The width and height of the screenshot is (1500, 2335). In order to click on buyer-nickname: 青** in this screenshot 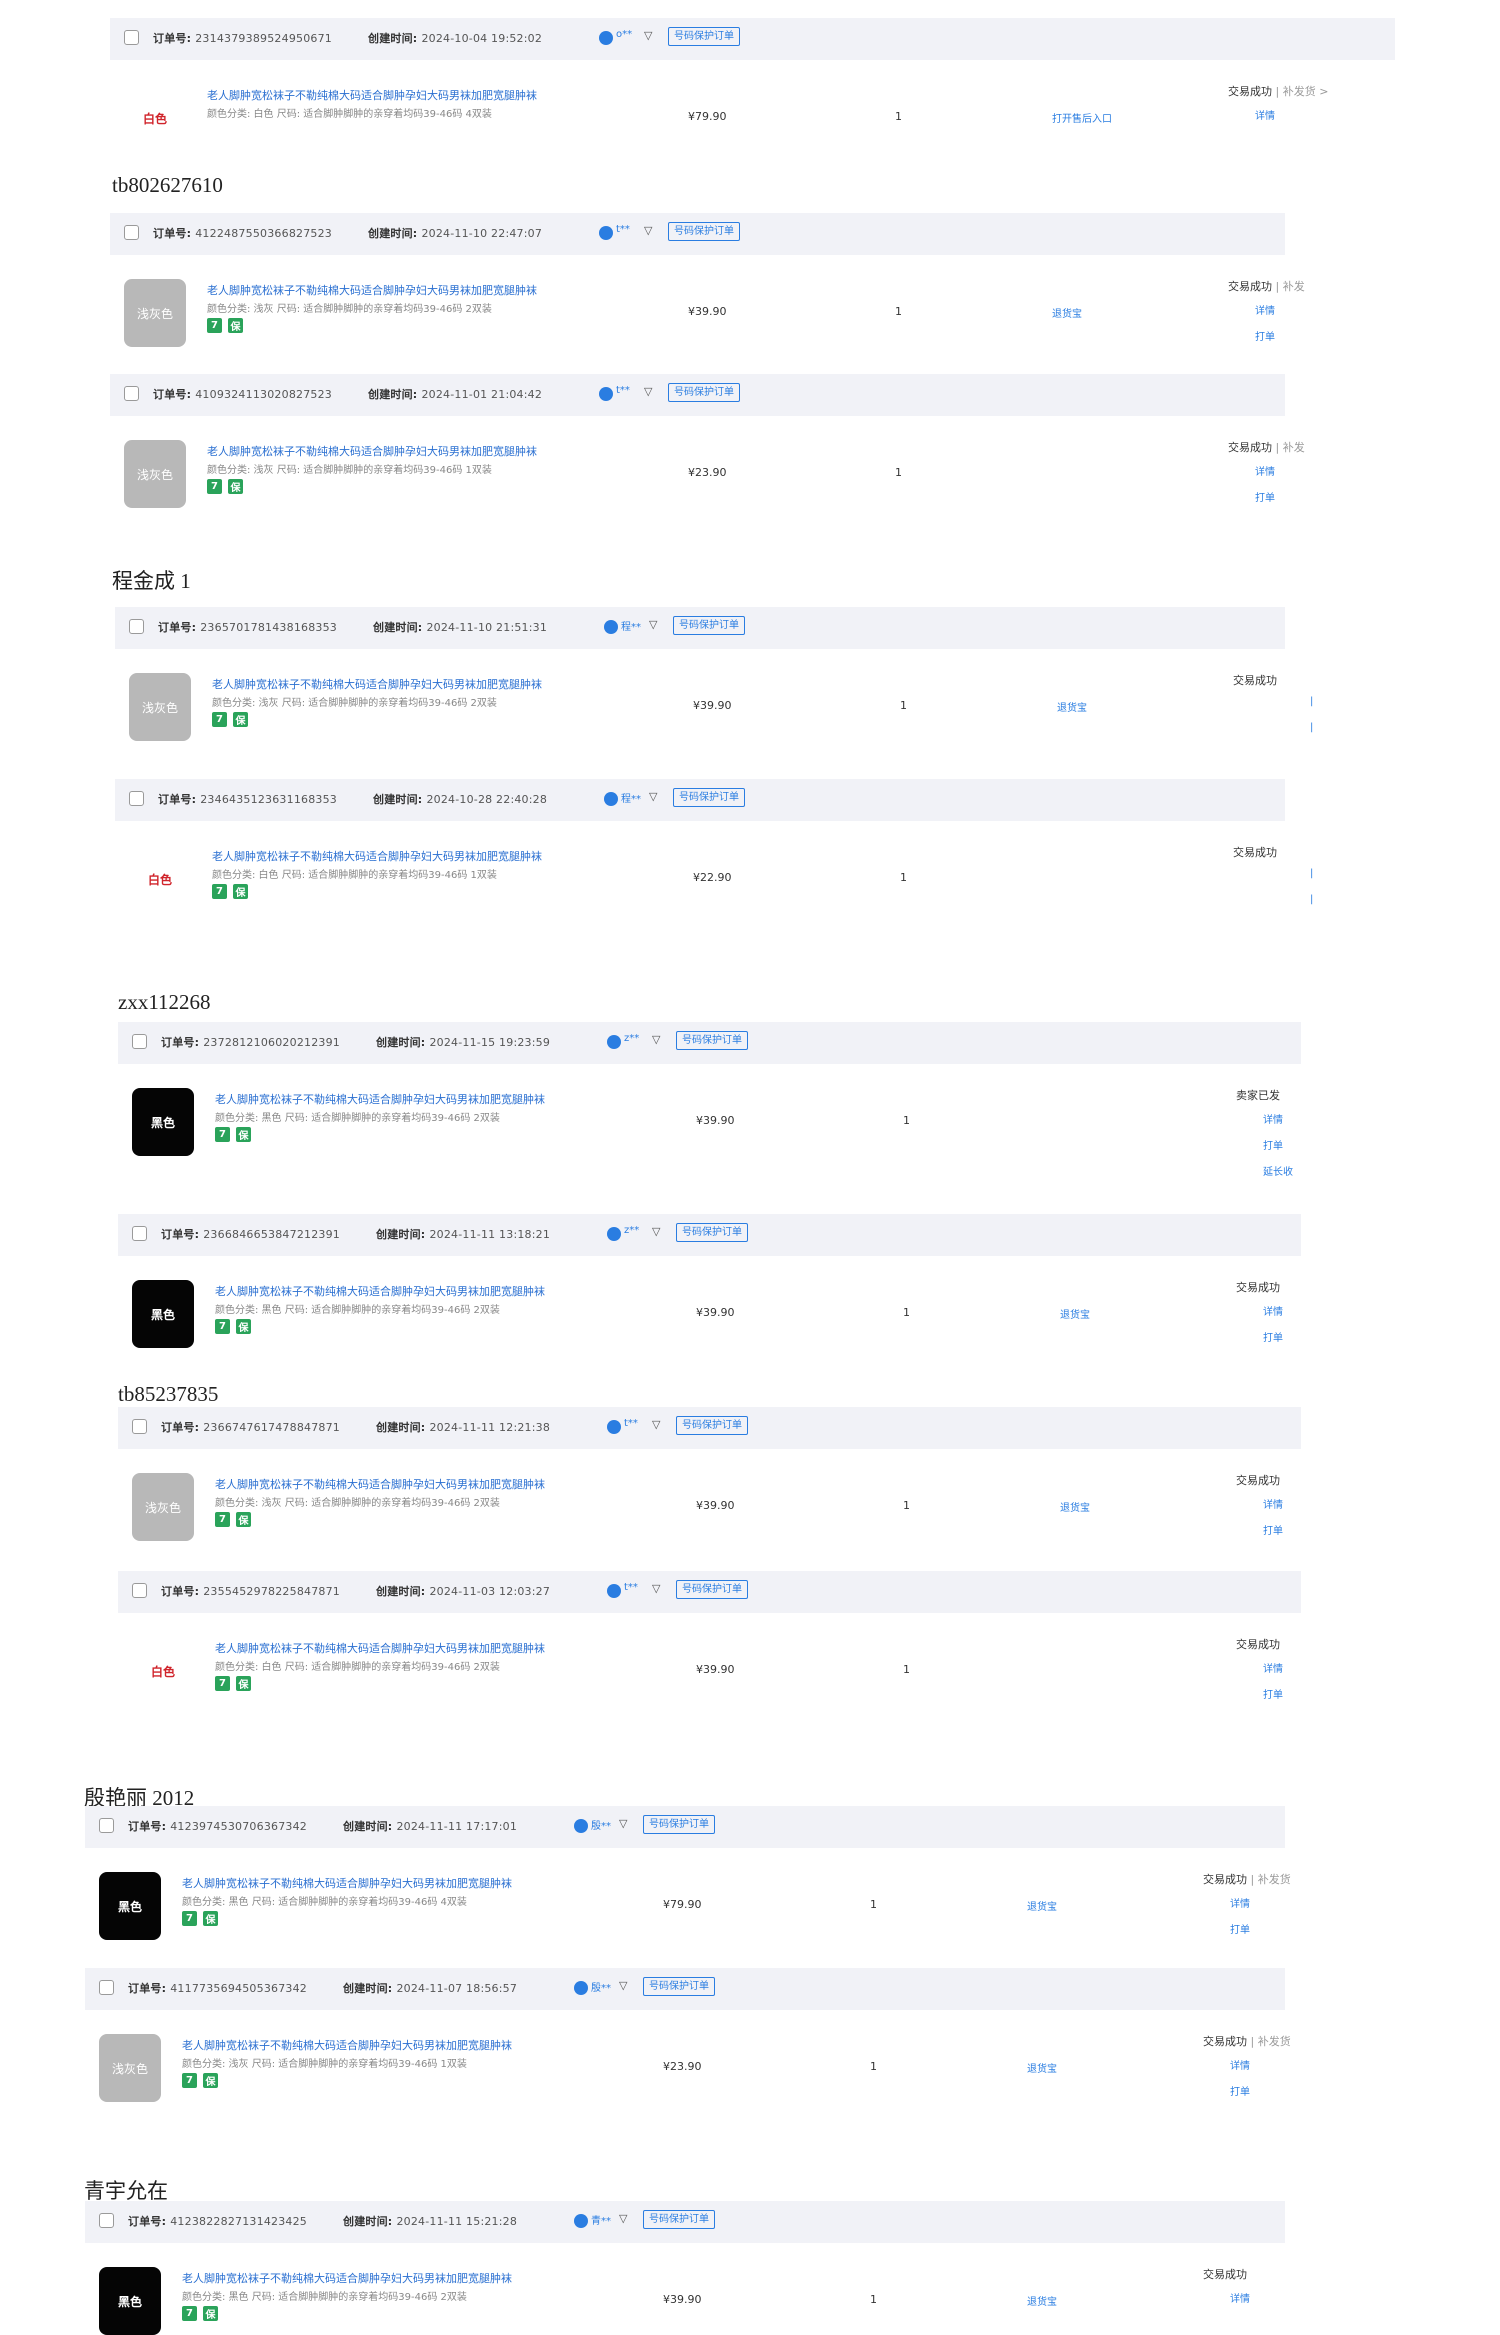, I will do `click(601, 2219)`.